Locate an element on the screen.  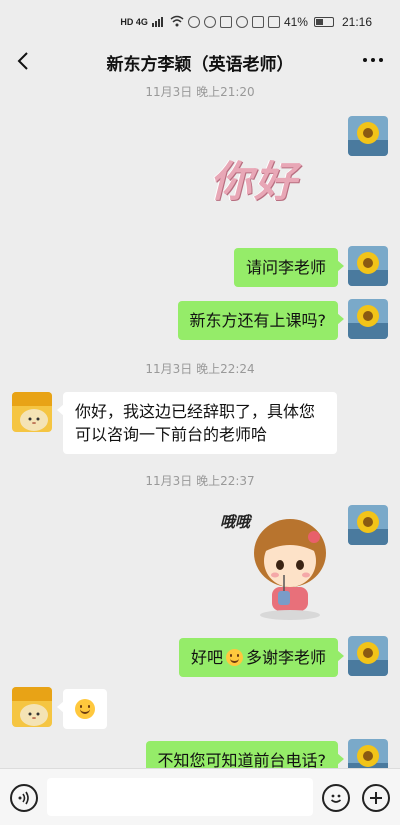
sticker-caption: 哦哦 is located at coordinates (235, 522).